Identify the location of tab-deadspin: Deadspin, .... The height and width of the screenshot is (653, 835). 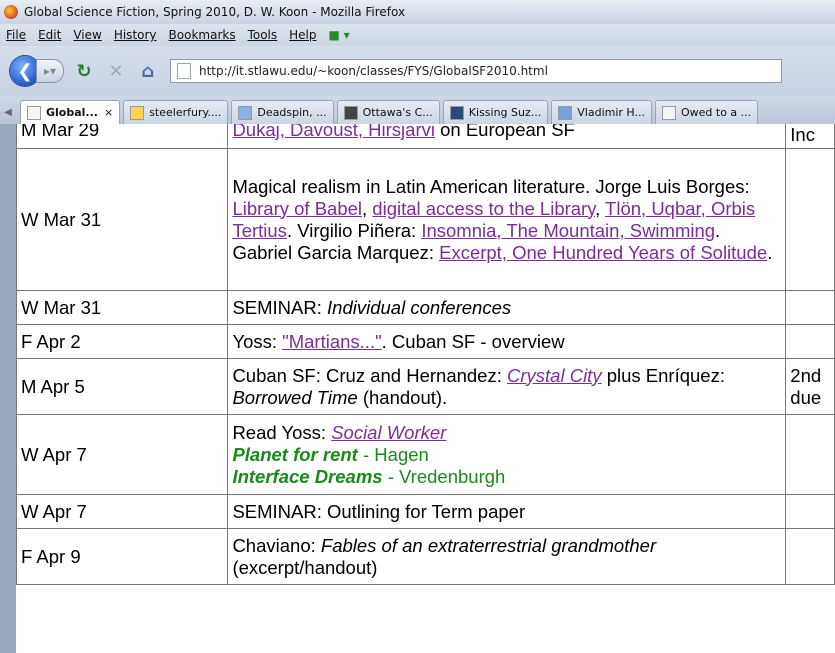
(282, 112).